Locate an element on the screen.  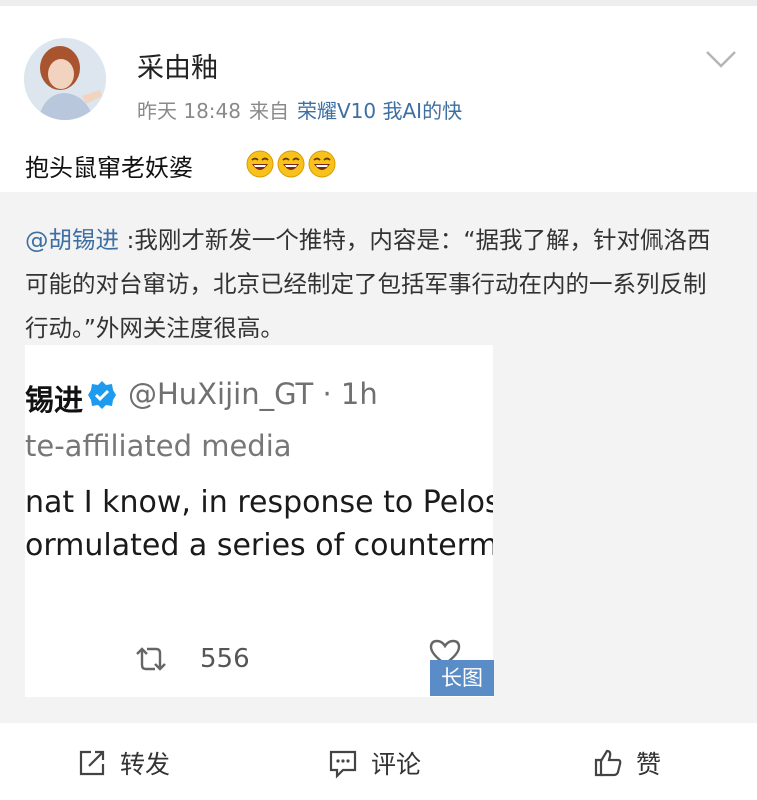
mention-link: @胡锡进 is located at coordinates (72, 240).